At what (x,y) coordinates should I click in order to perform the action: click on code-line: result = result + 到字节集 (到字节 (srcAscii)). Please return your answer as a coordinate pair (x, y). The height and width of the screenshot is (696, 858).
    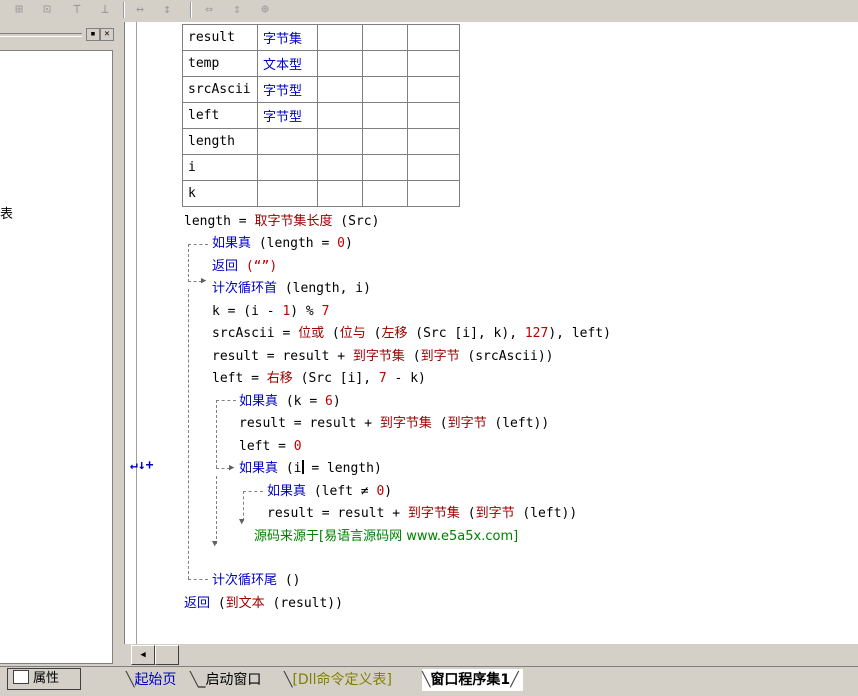
    Looking at the image, I should click on (383, 357).